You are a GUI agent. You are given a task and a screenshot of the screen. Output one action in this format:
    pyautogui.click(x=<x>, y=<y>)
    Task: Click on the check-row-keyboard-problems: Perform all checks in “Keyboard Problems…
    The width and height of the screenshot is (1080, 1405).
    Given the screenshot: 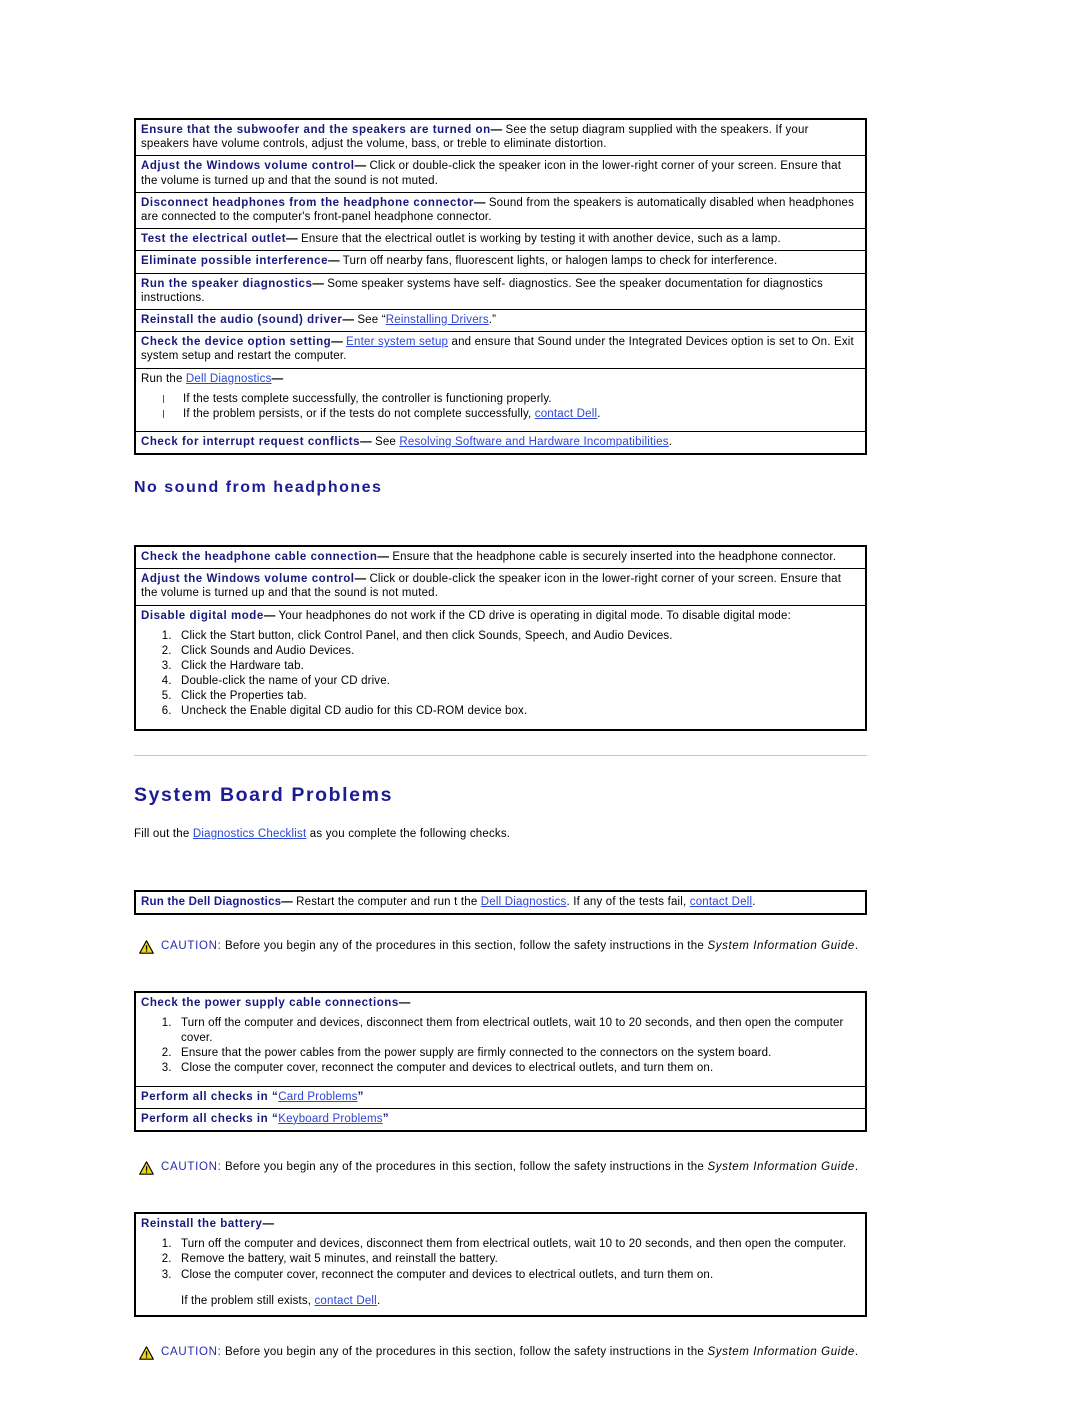 What is the action you would take?
    pyautogui.click(x=500, y=1119)
    